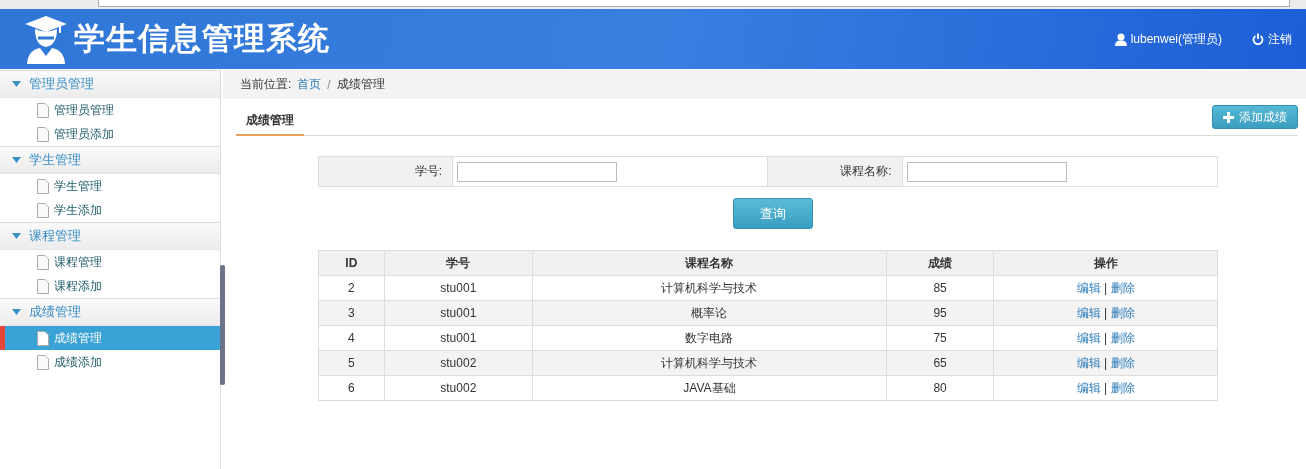 This screenshot has width=1306, height=469. I want to click on sidebar-item: 成绩添加, so click(110, 362).